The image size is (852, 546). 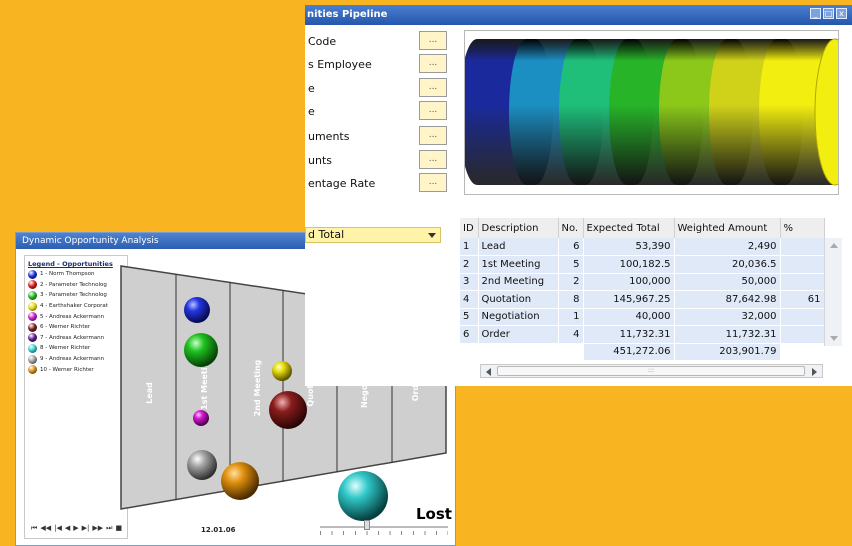 What do you see at coordinates (118, 528) in the screenshot?
I see `stop-icon: ■` at bounding box center [118, 528].